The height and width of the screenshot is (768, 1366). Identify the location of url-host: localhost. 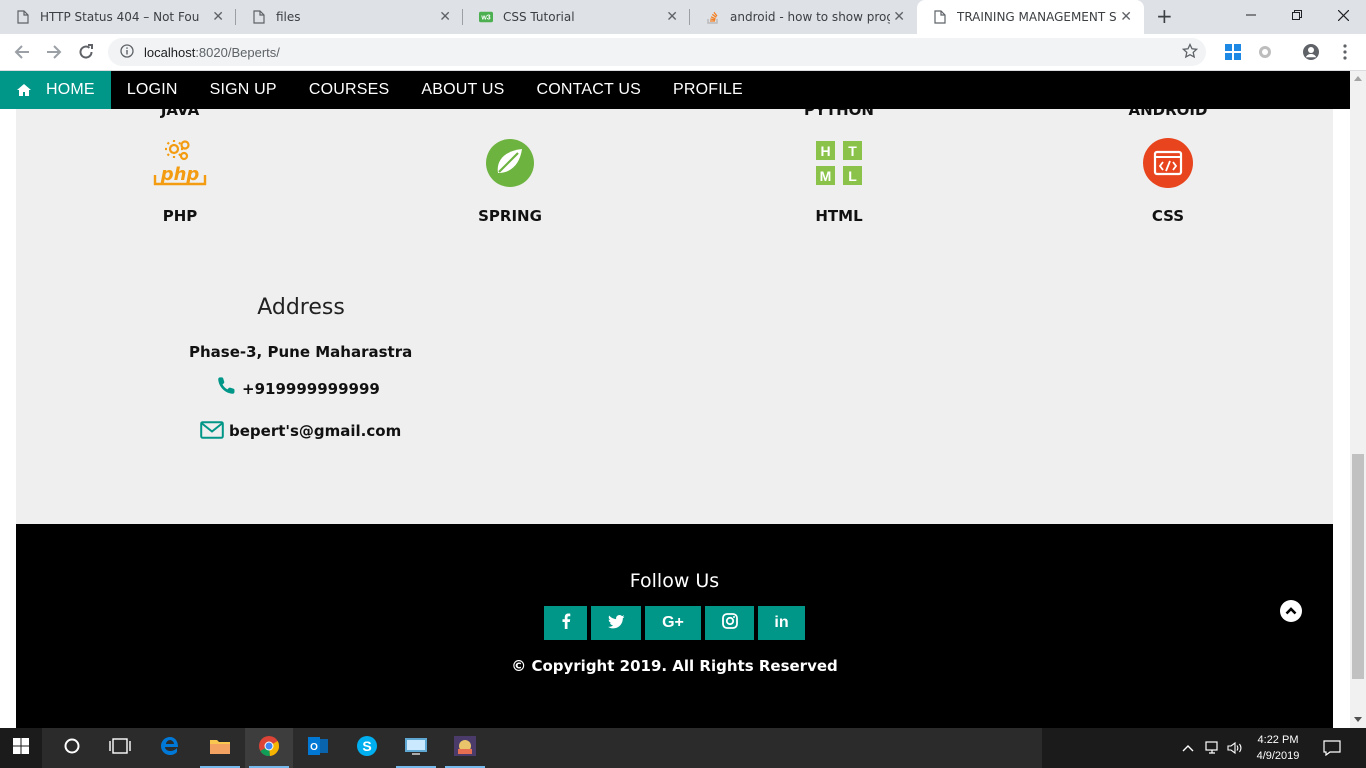
(170, 52).